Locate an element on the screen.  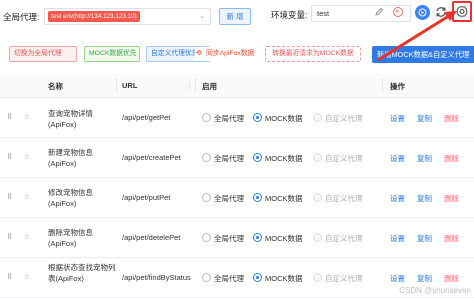
add-mock-proxy-button: 新增MOCK数据&自定义代理 is located at coordinates (423, 54).